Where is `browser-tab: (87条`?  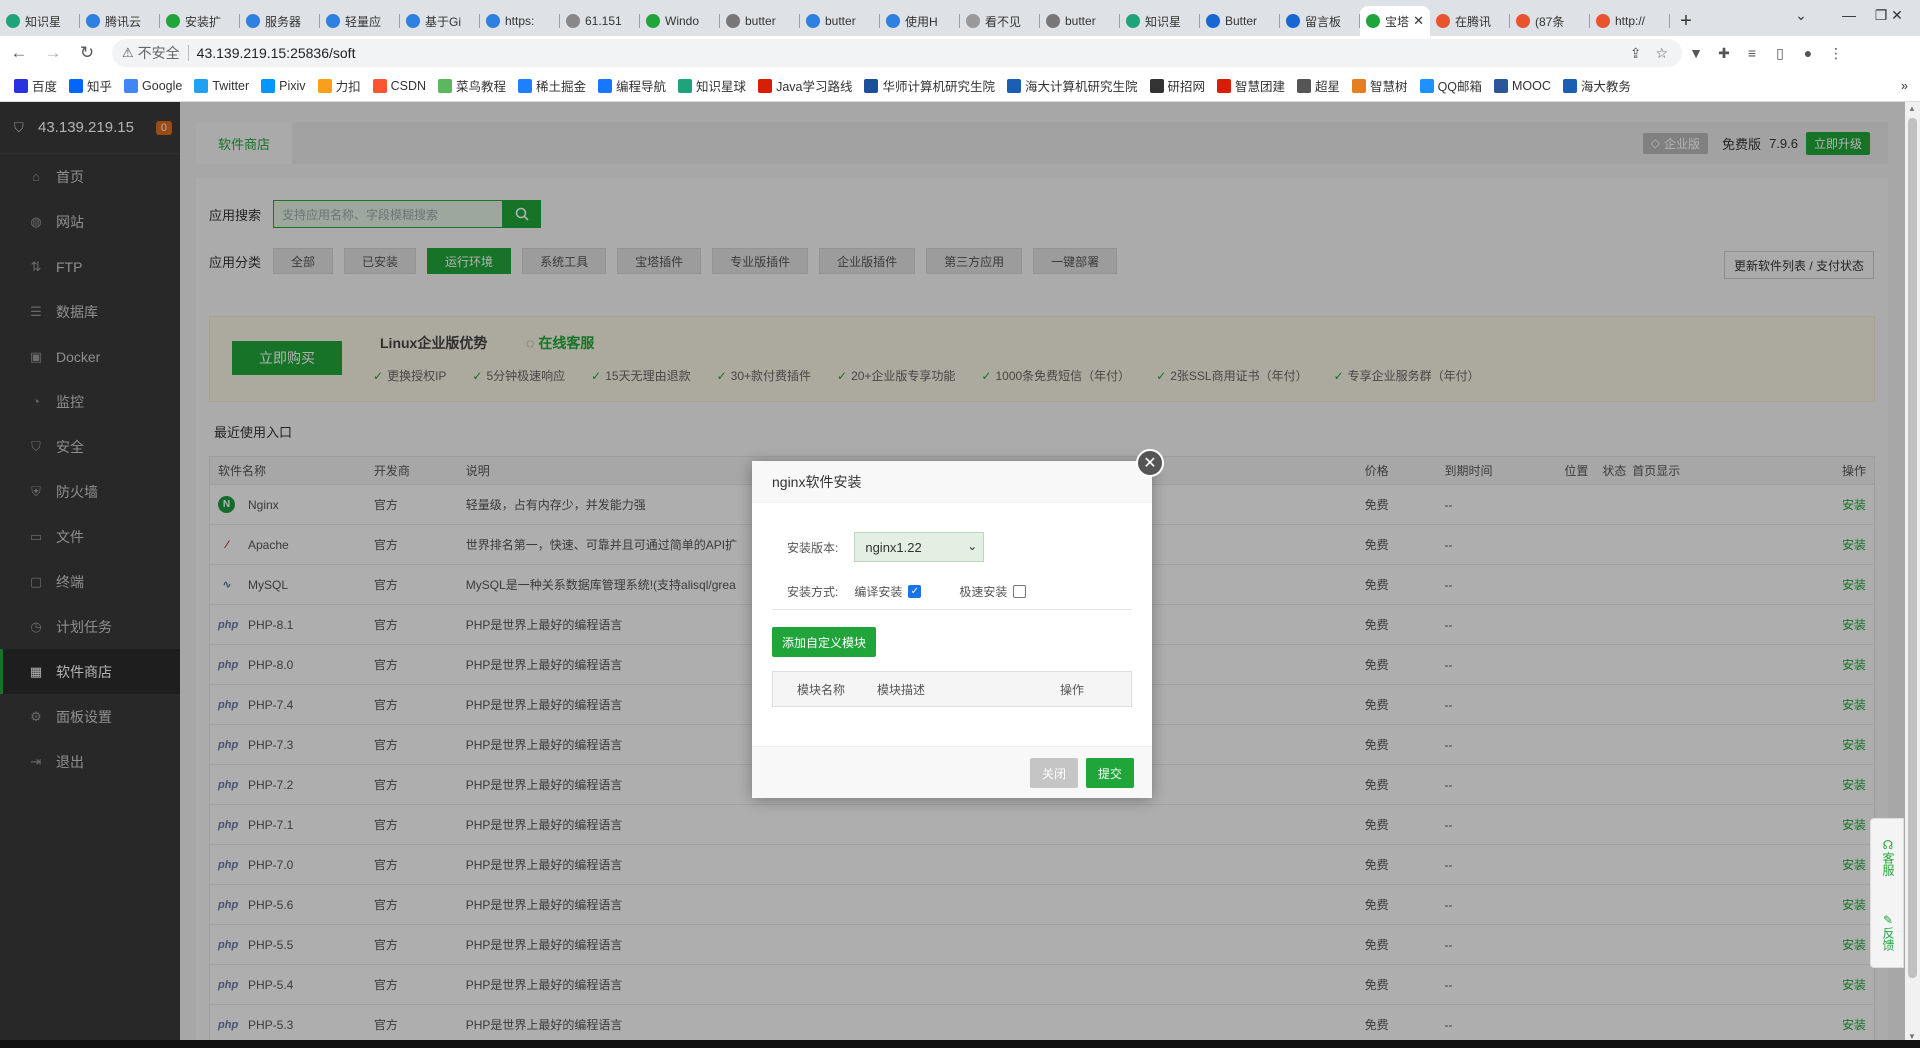
browser-tab: (87条 is located at coordinates (1550, 21).